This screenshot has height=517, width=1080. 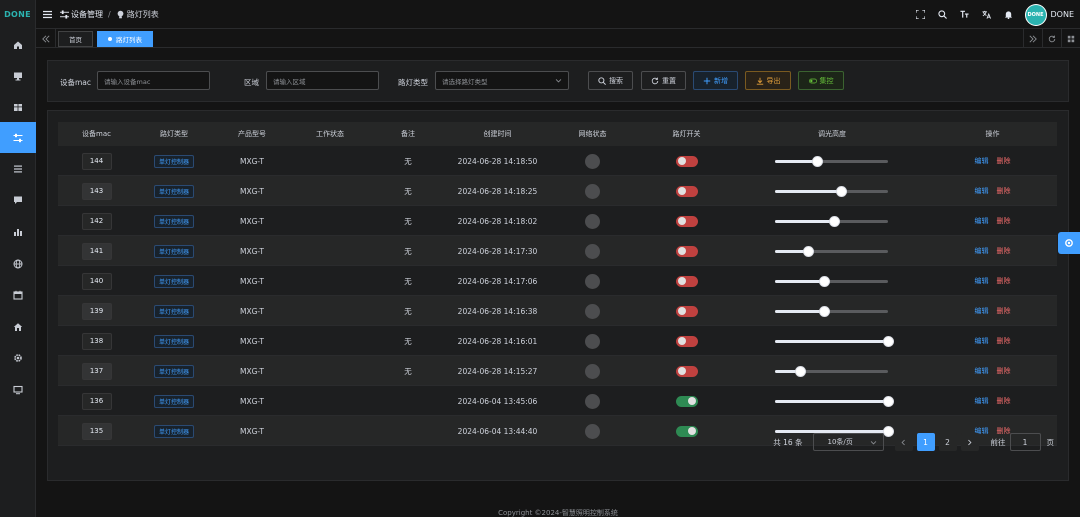 What do you see at coordinates (715, 80) in the screenshot?
I see `add-button: 新增` at bounding box center [715, 80].